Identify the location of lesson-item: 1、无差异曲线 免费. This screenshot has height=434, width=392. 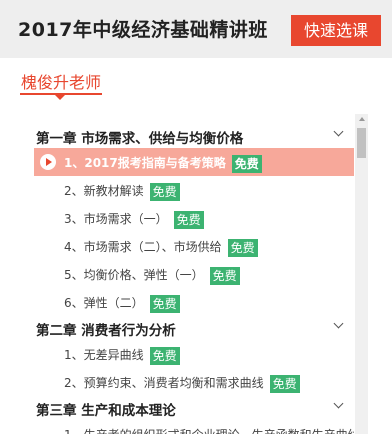
(194, 354).